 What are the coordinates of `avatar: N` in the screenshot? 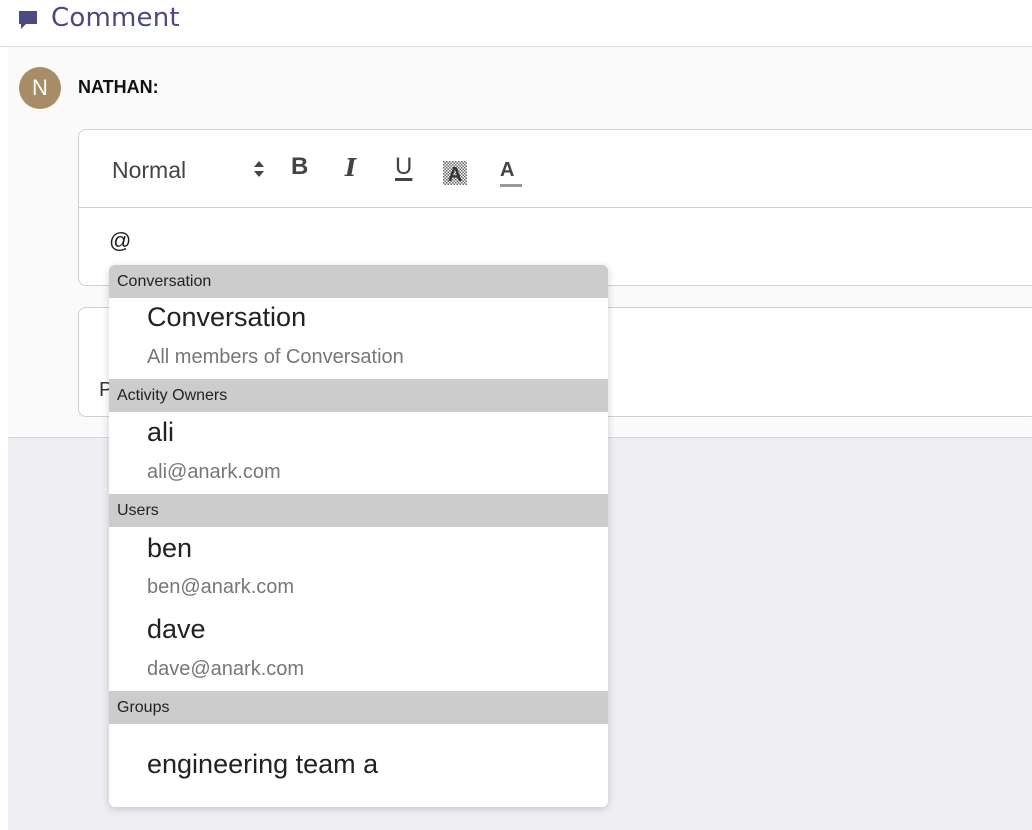 It's located at (40, 88).